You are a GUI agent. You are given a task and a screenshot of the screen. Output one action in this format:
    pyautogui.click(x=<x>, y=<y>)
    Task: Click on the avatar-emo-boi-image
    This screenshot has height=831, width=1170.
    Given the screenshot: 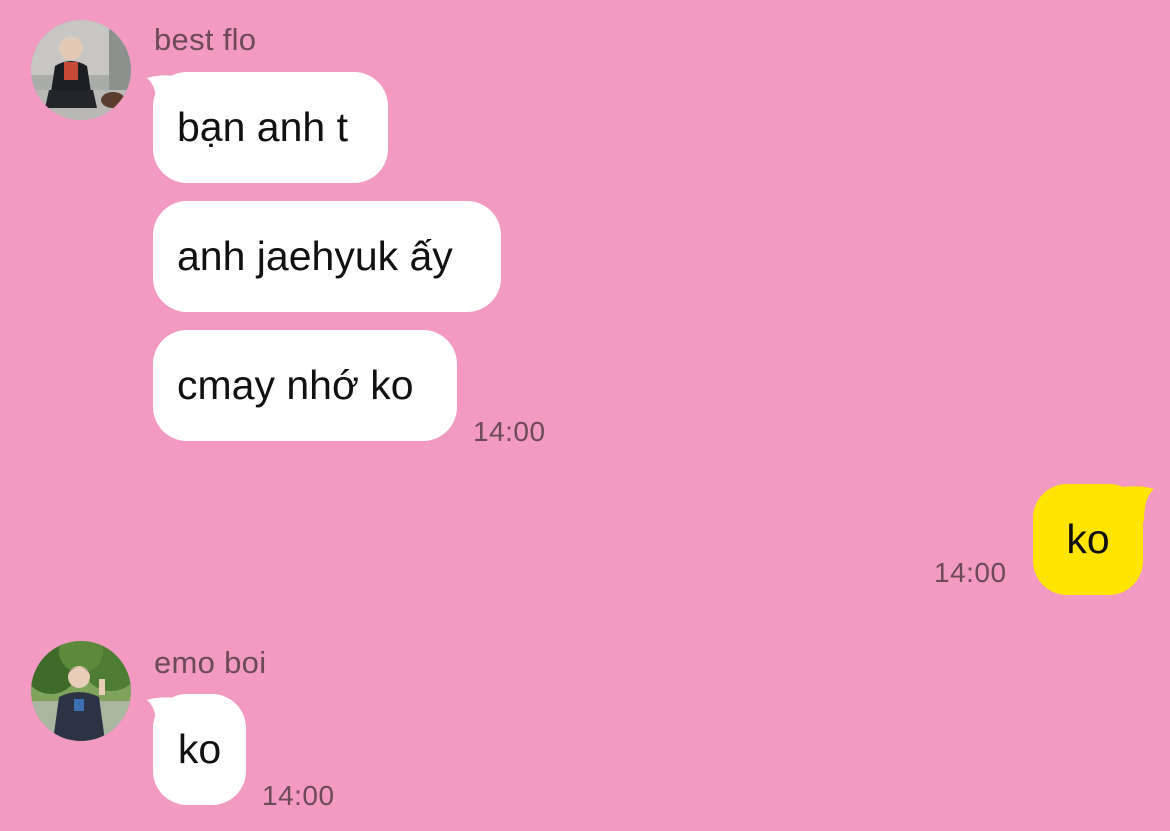 What is the action you would take?
    pyautogui.click(x=81, y=691)
    